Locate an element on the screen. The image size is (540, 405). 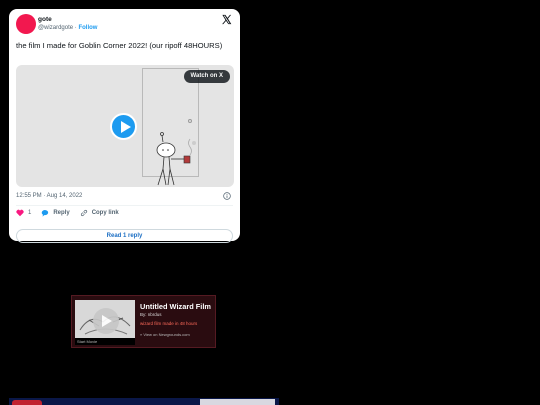
avatar is located at coordinates (26, 24).